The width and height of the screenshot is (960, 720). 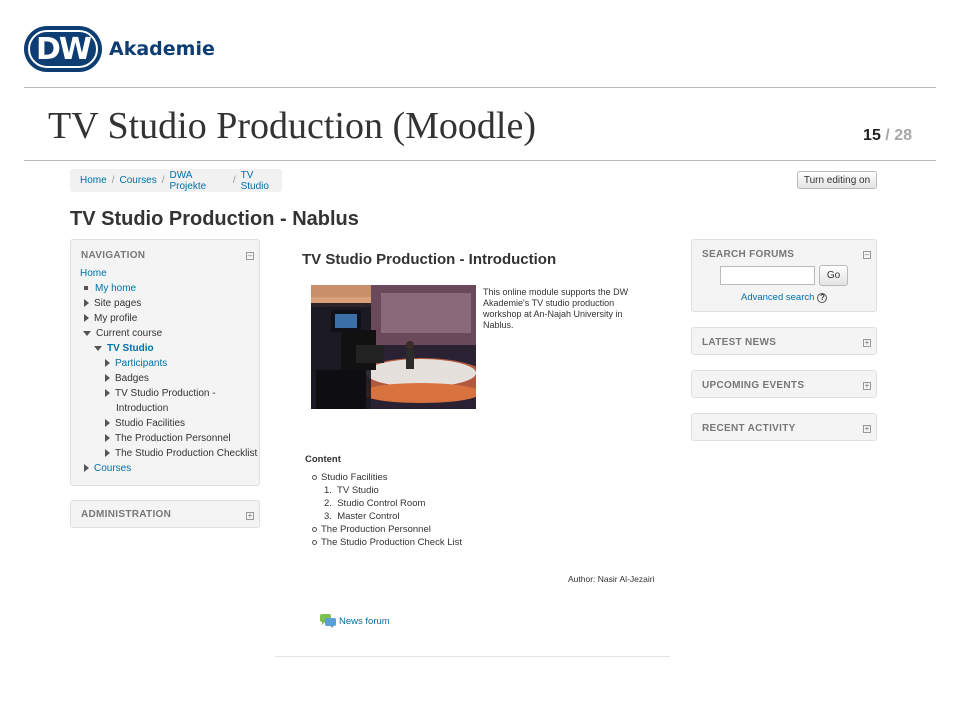 What do you see at coordinates (328, 516) in the screenshot?
I see `list-number: 3.` at bounding box center [328, 516].